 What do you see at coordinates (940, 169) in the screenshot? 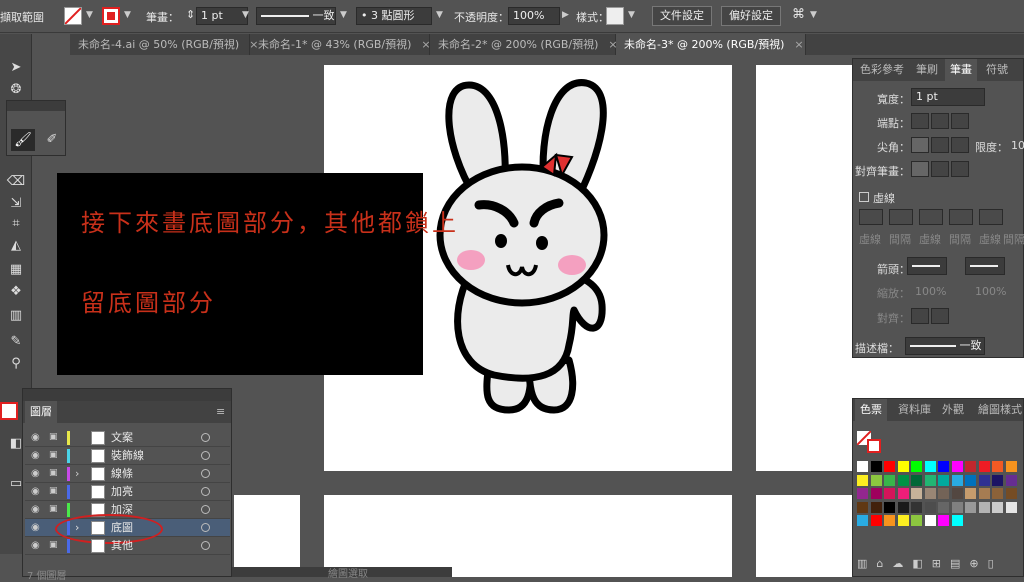
I see `align-inside-icon` at bounding box center [940, 169].